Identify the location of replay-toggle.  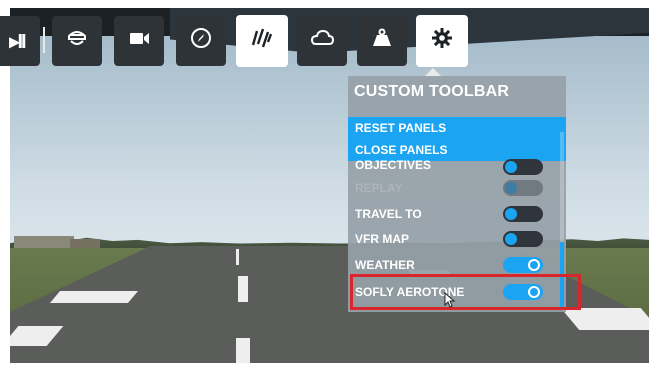
(523, 188).